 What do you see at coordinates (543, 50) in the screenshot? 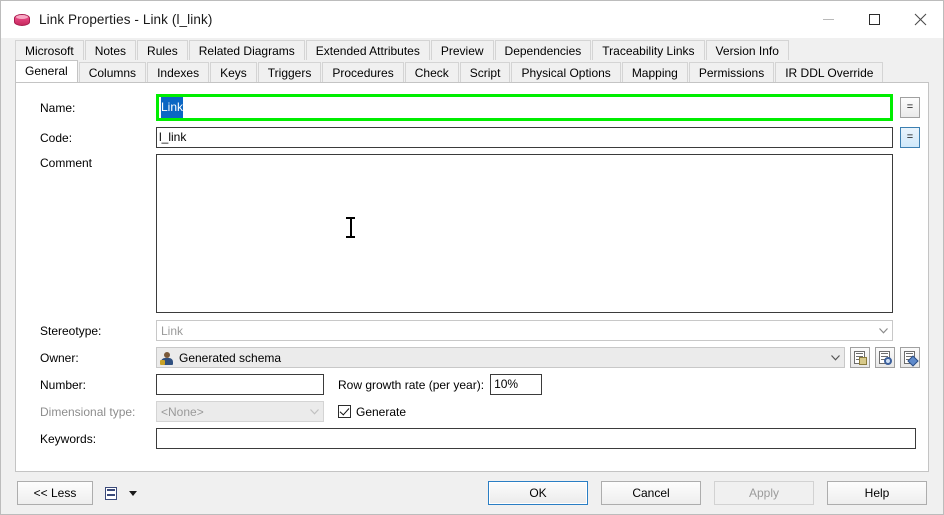
I see `tab-dependencies: Dependencies` at bounding box center [543, 50].